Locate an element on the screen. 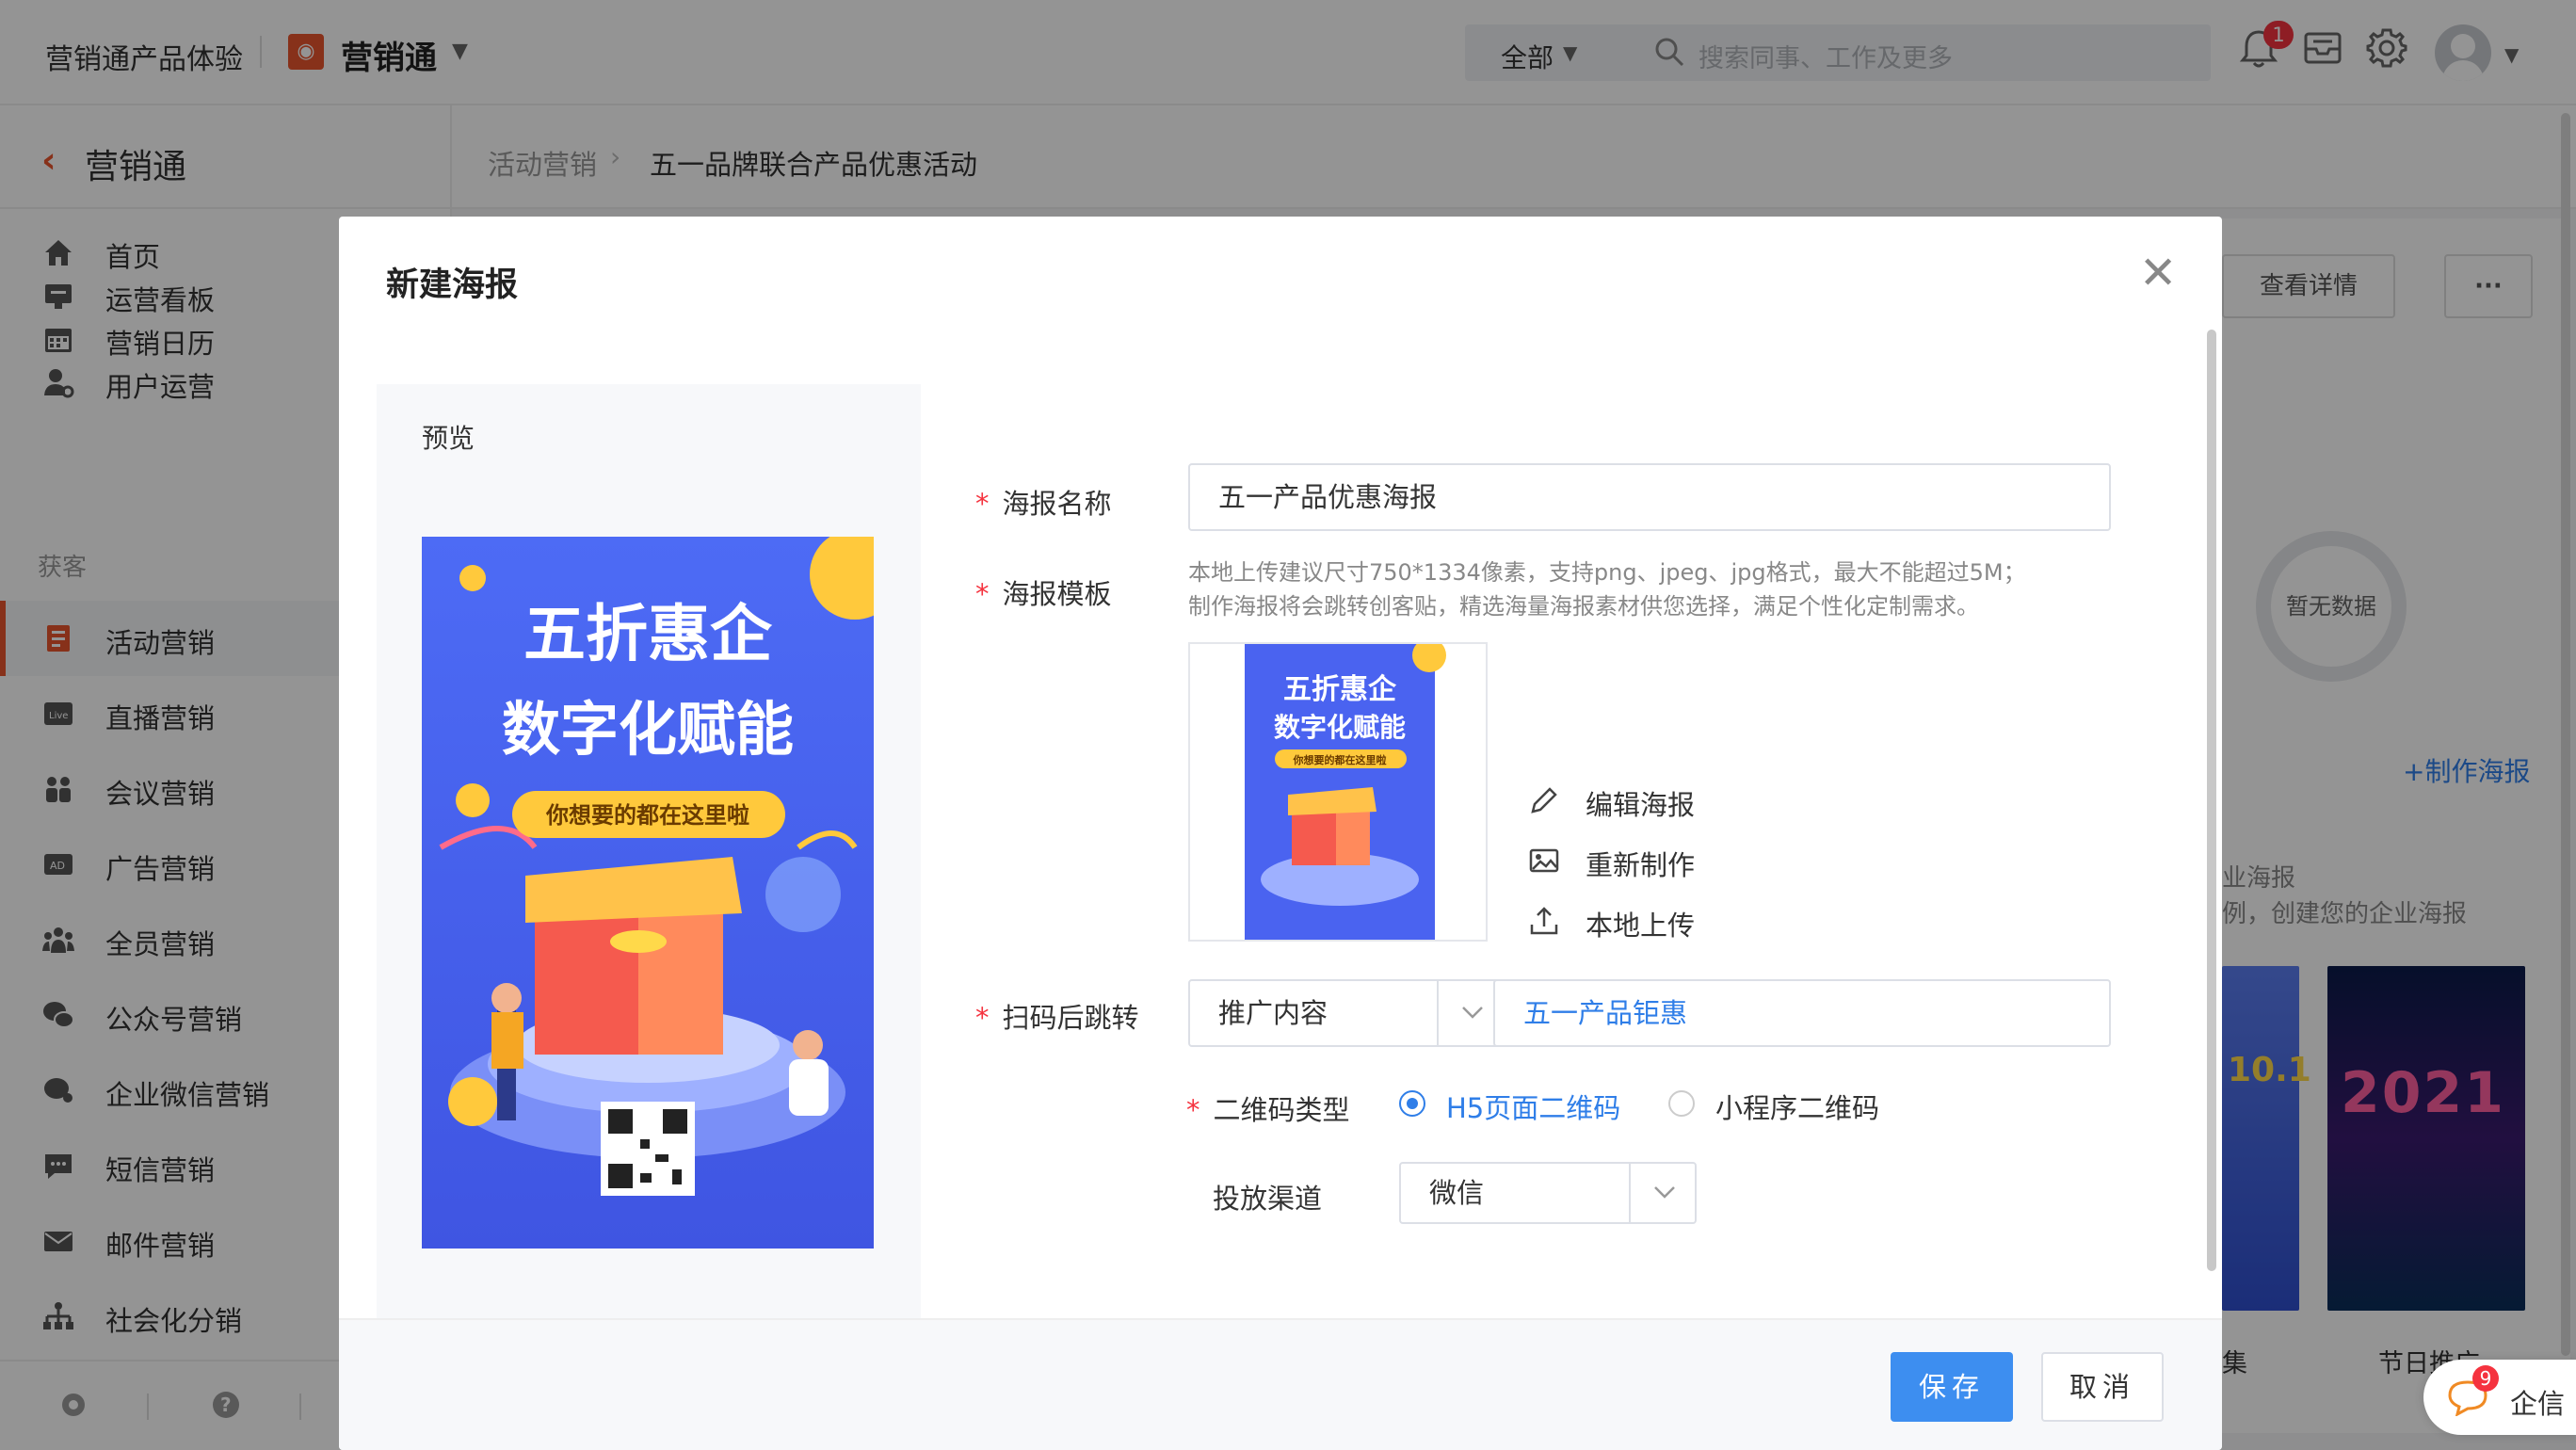 The width and height of the screenshot is (2576, 1450). template-thumbnail-graphic: 五折惠企 数字化赋能 你想要的都在这里啦 is located at coordinates (1345, 792).